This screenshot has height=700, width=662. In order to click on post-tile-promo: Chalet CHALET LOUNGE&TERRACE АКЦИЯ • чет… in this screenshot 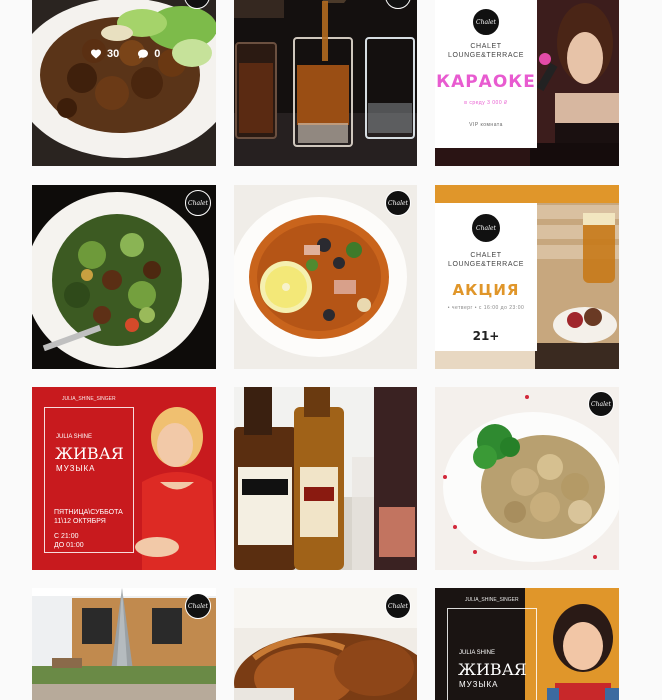, I will do `click(527, 277)`.